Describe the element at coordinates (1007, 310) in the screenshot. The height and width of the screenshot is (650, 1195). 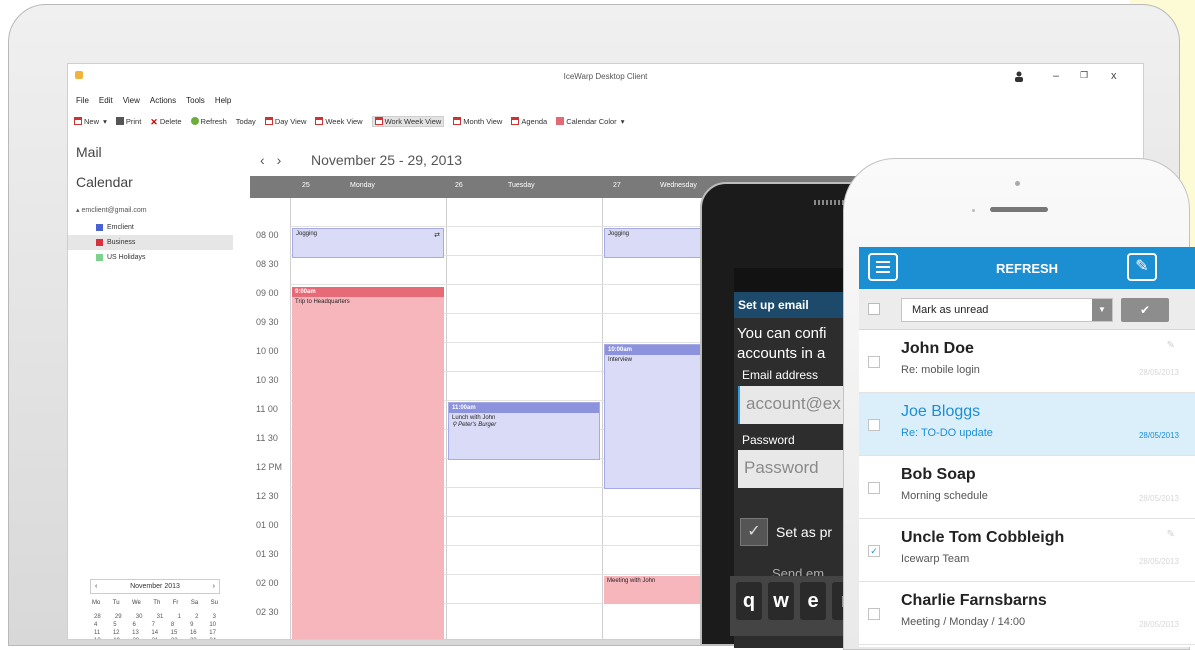
I see `action-select: Mark as unread ▼` at that location.